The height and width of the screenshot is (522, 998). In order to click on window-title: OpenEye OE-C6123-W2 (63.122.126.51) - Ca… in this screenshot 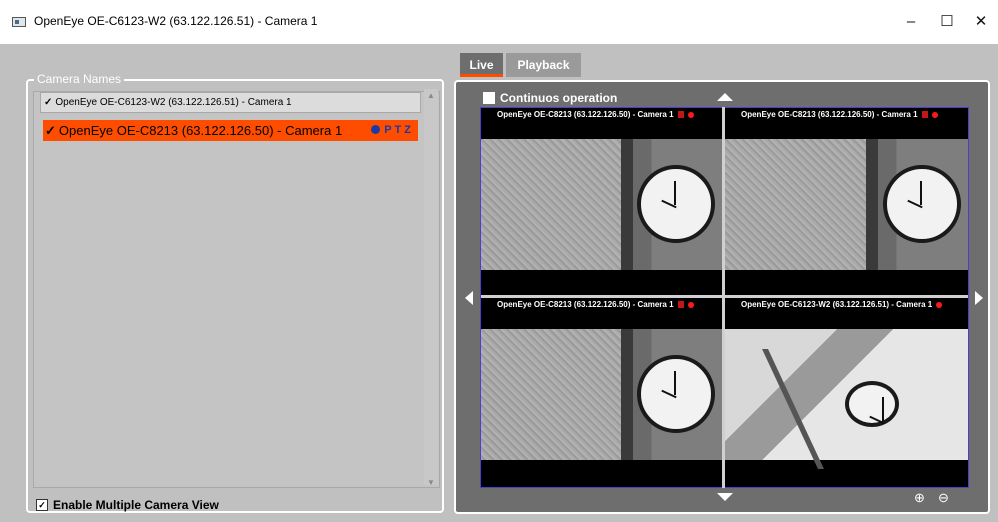, I will do `click(176, 21)`.